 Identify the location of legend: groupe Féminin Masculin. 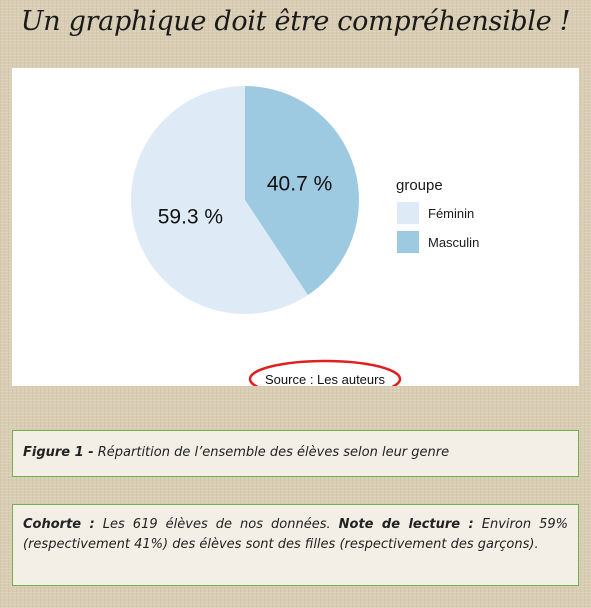
(437, 215).